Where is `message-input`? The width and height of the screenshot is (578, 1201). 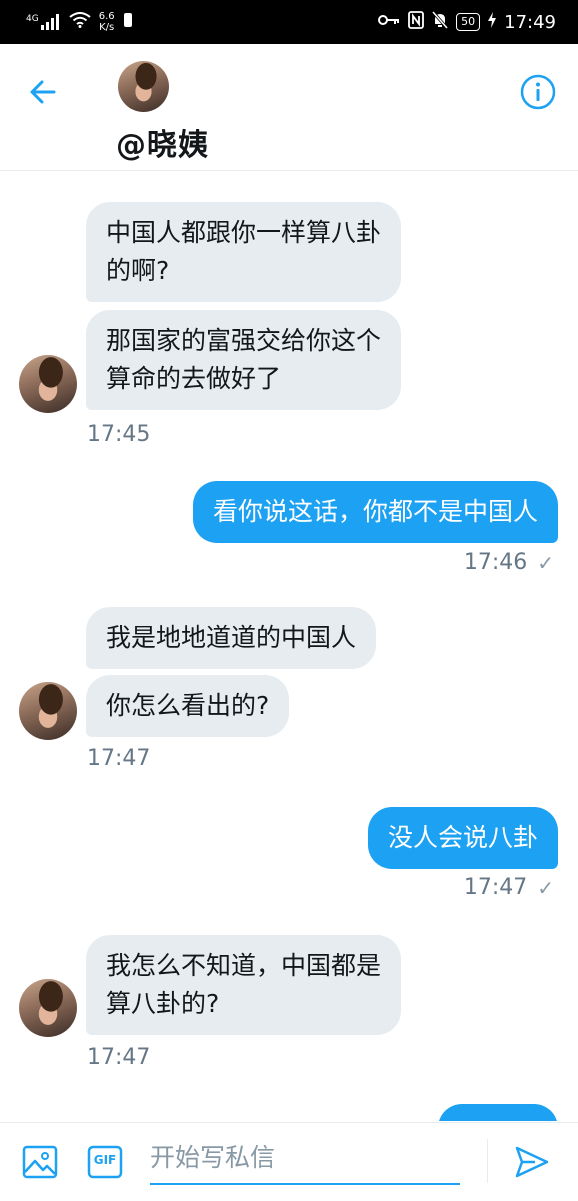
message-input is located at coordinates (305, 1157).